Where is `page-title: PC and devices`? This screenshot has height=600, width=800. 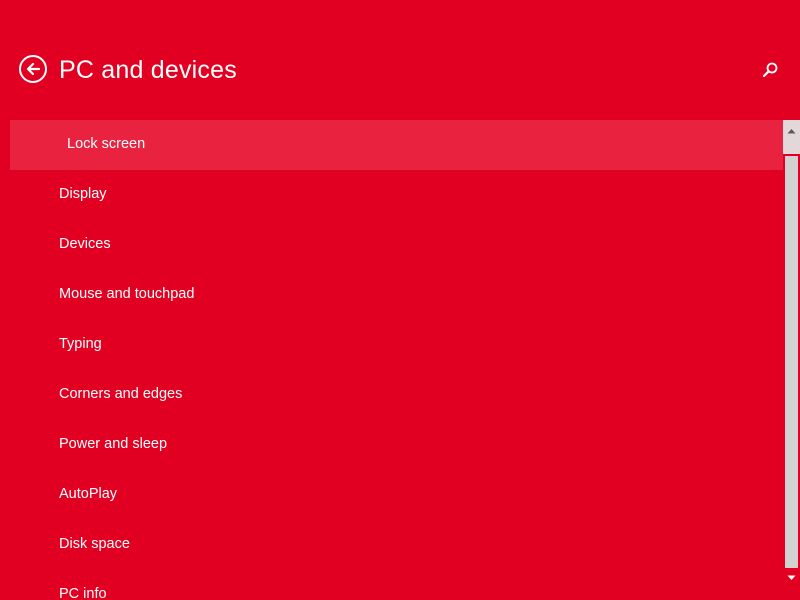 page-title: PC and devices is located at coordinates (148, 70).